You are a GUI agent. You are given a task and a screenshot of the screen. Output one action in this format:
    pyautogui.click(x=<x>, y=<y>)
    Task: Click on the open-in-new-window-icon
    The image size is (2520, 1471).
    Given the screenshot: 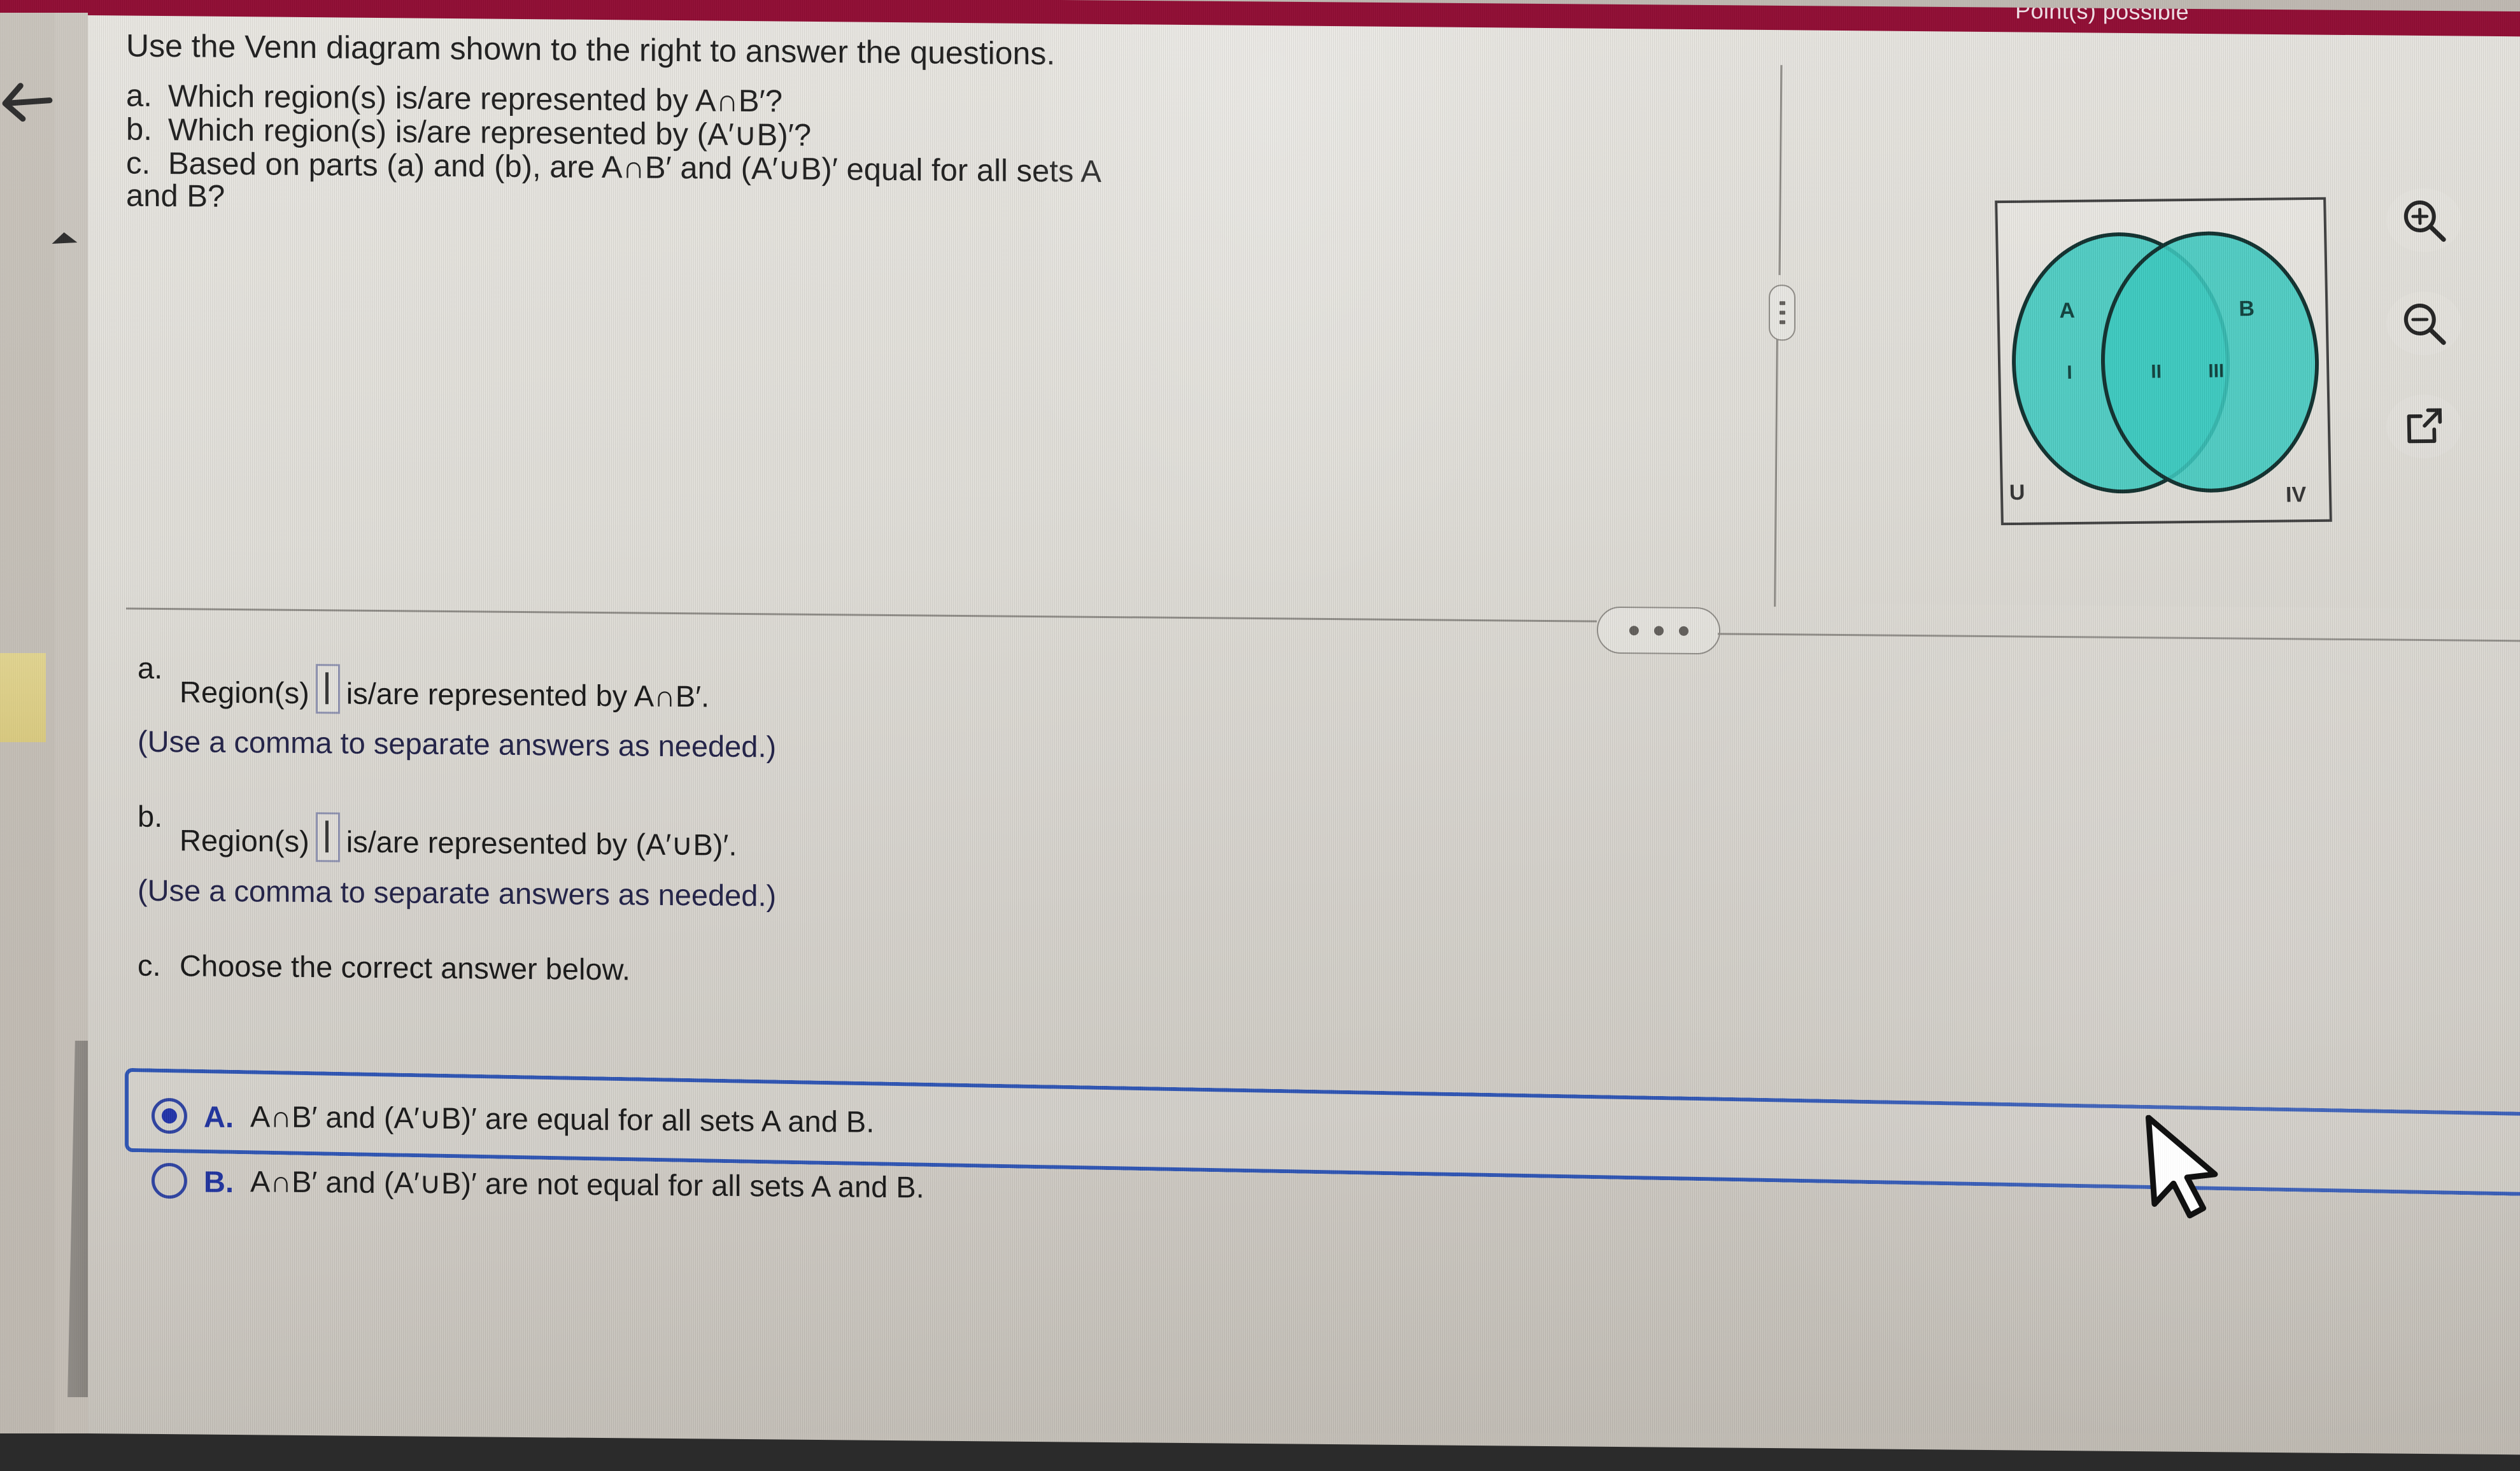 What is the action you would take?
    pyautogui.click(x=2424, y=426)
    